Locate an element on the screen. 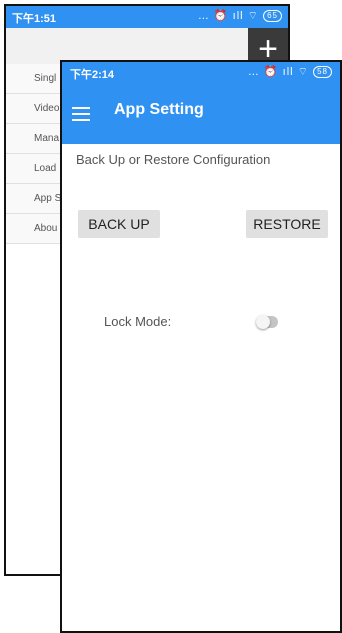  toggle-knob is located at coordinates (263, 322).